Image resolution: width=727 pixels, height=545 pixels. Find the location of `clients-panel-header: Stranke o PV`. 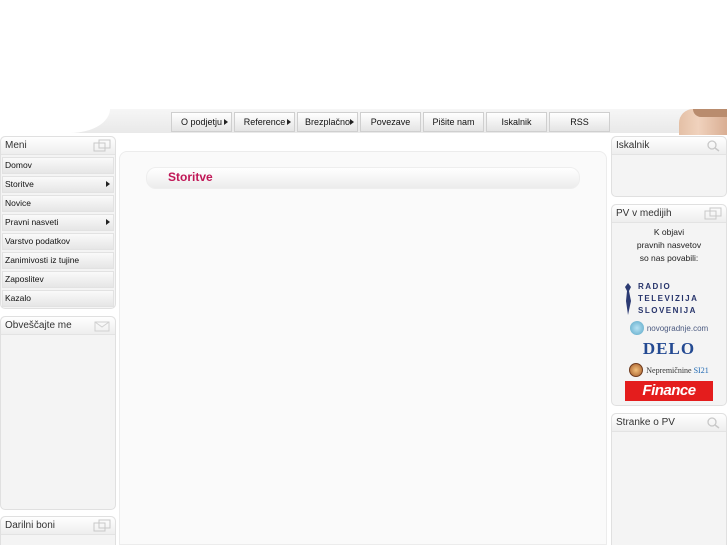

clients-panel-header: Stranke o PV is located at coordinates (669, 423).